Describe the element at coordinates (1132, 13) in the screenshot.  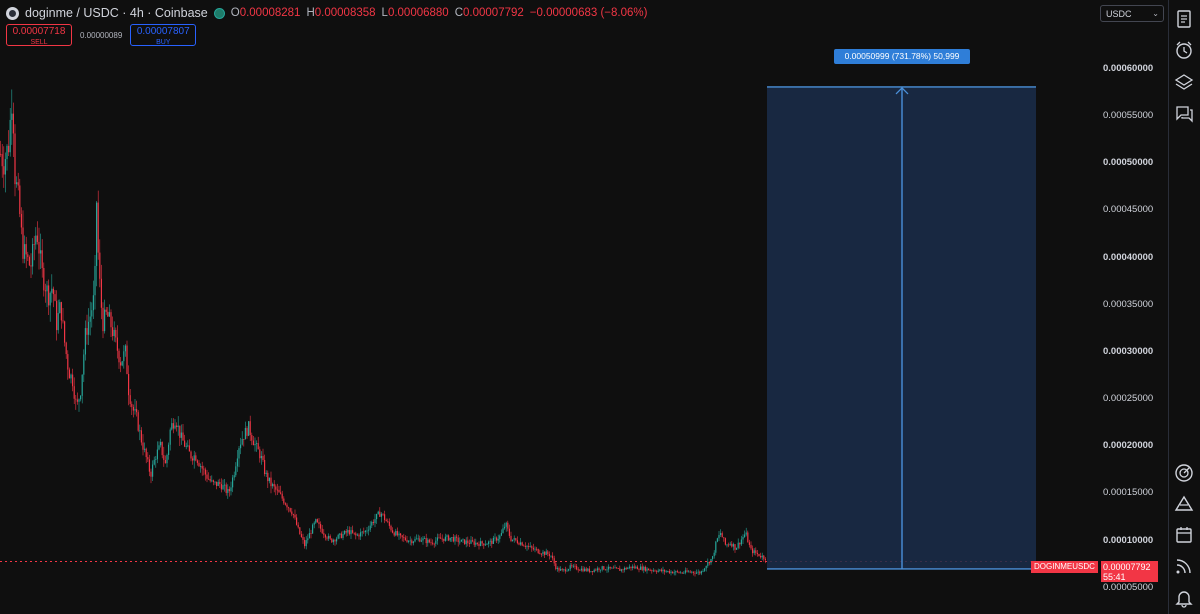
I see `currency-select: USDC ⌄` at that location.